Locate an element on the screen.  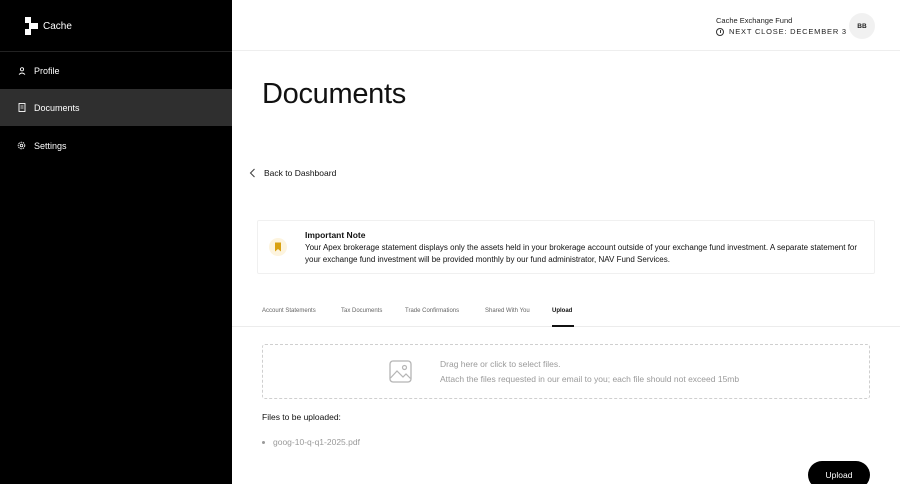
cache-logo-icon is located at coordinates (31, 26).